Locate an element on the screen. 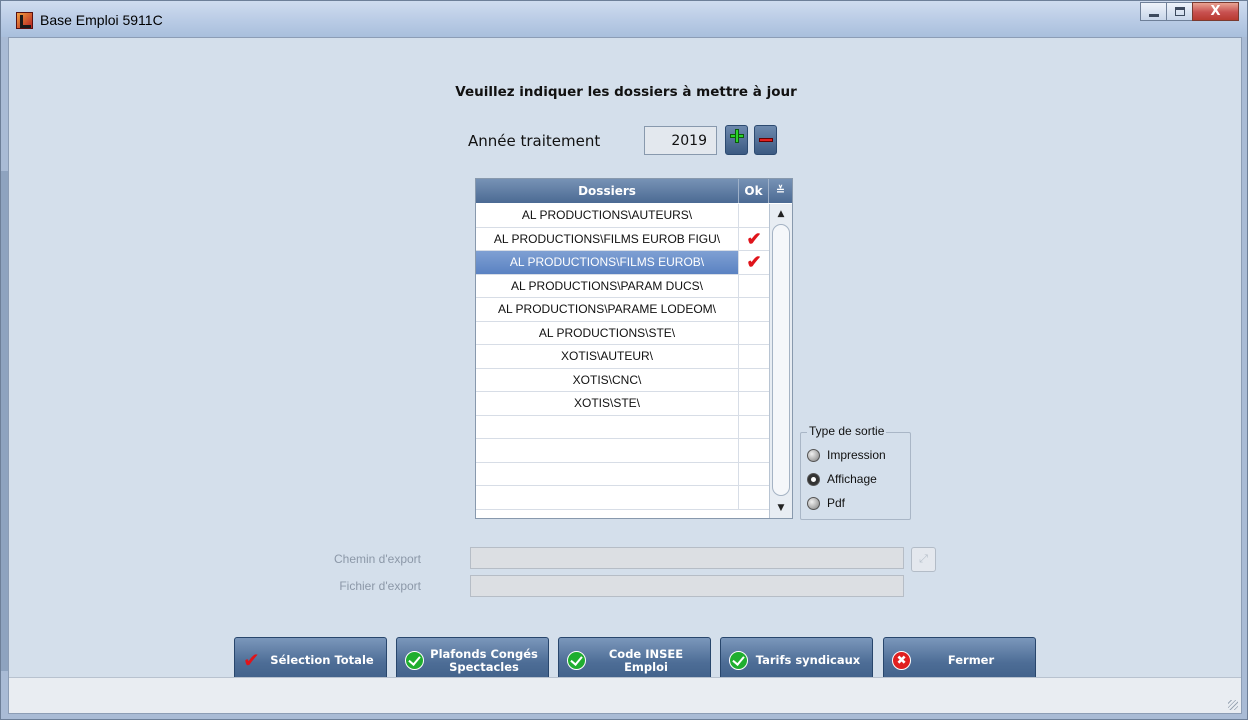 This screenshot has height=720, width=1248. table-row: AL PRODUCTIONS\AUTEURS\ is located at coordinates (622, 216).